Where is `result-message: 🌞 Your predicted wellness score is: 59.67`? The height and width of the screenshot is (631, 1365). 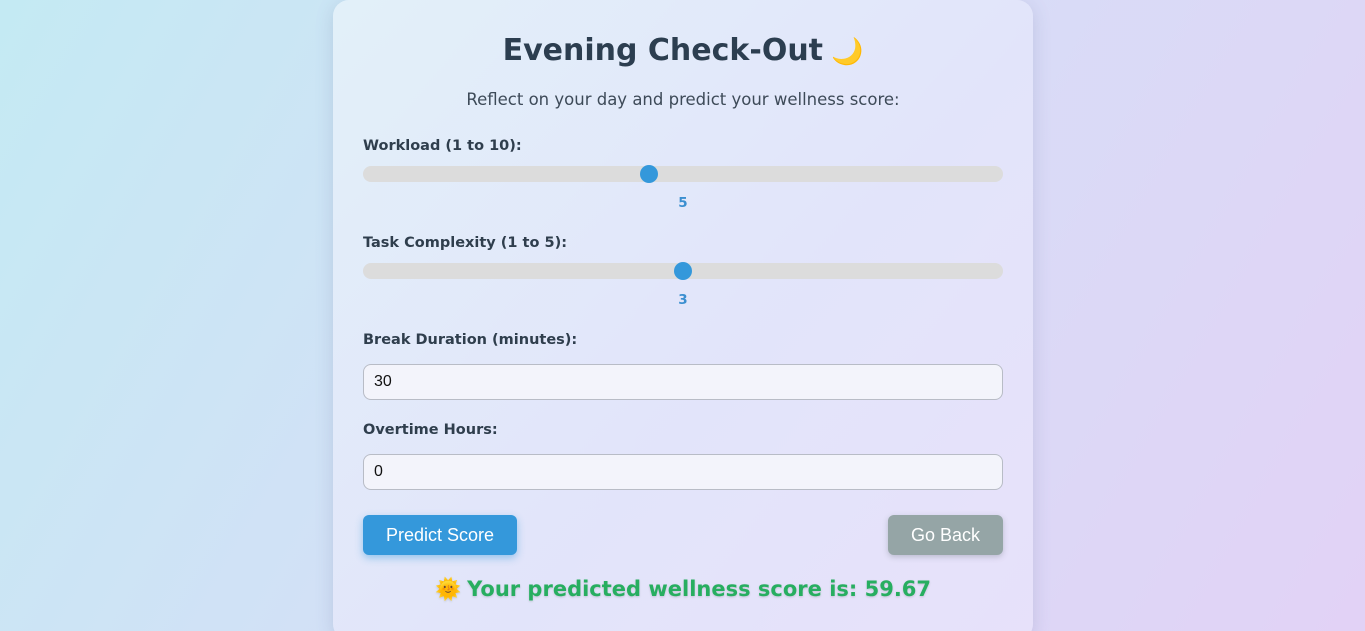
result-message: 🌞 Your predicted wellness score is: 59.67 is located at coordinates (683, 589).